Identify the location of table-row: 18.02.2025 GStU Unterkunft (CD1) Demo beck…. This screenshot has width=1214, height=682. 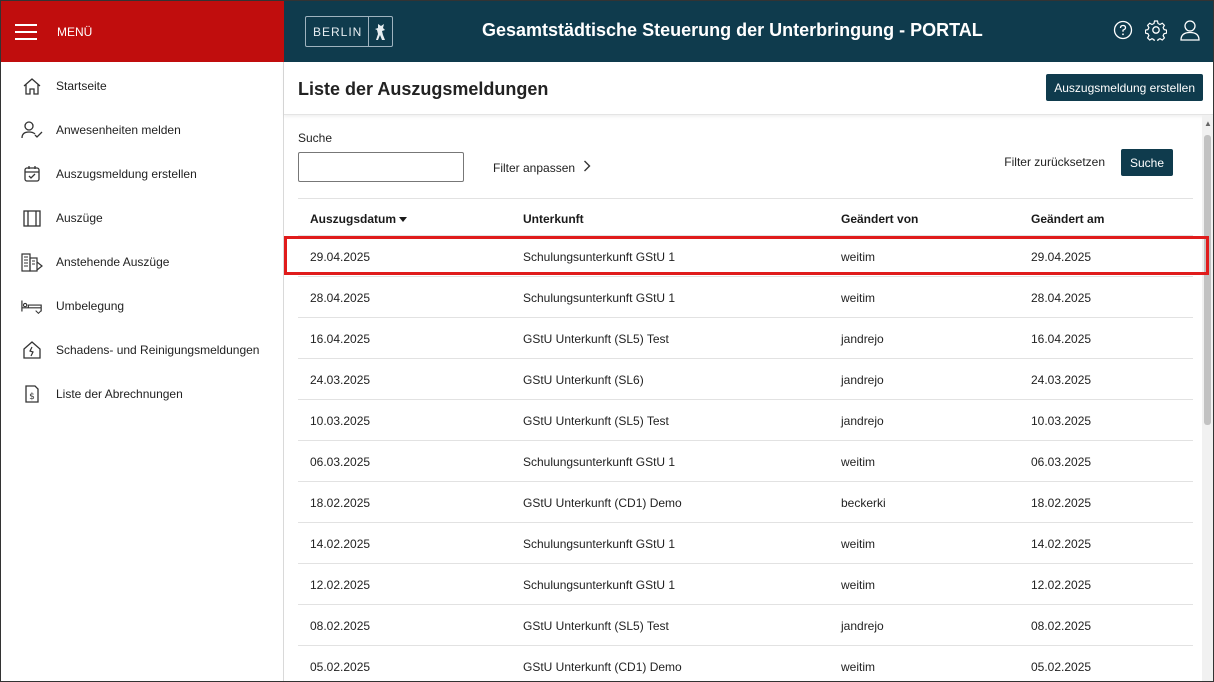
(745, 502).